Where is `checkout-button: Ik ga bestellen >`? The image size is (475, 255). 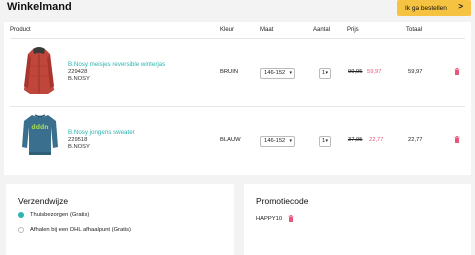 checkout-button: Ik ga bestellen > is located at coordinates (434, 8).